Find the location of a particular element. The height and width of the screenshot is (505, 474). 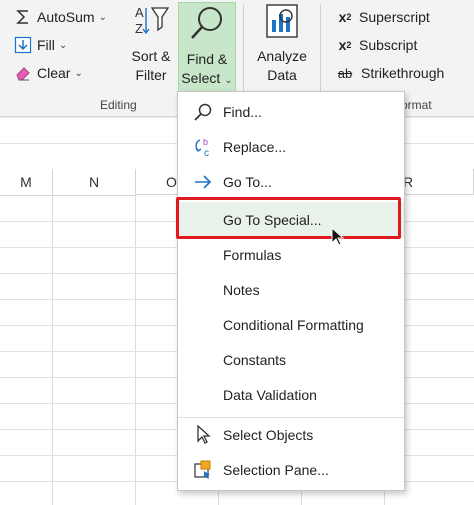

superscript-button: x2 Superscript is located at coordinates (383, 17).